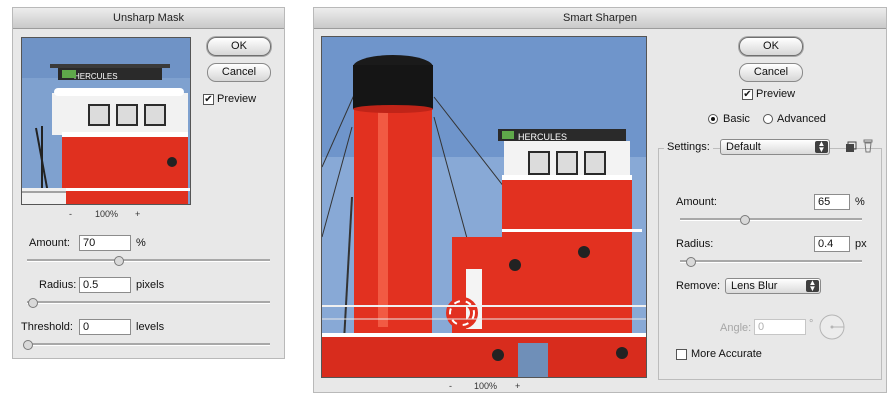 The height and width of the screenshot is (393, 887). I want to click on smart-sharpen-title: Smart Sharpen, so click(600, 18).